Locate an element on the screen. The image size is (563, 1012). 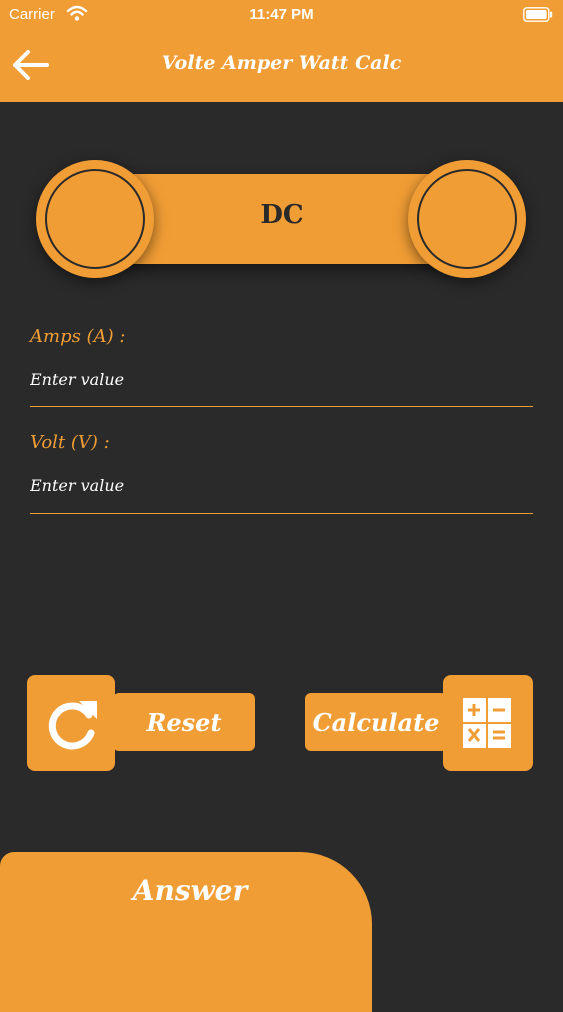
amps-label: Amps (A) : is located at coordinates (78, 336).